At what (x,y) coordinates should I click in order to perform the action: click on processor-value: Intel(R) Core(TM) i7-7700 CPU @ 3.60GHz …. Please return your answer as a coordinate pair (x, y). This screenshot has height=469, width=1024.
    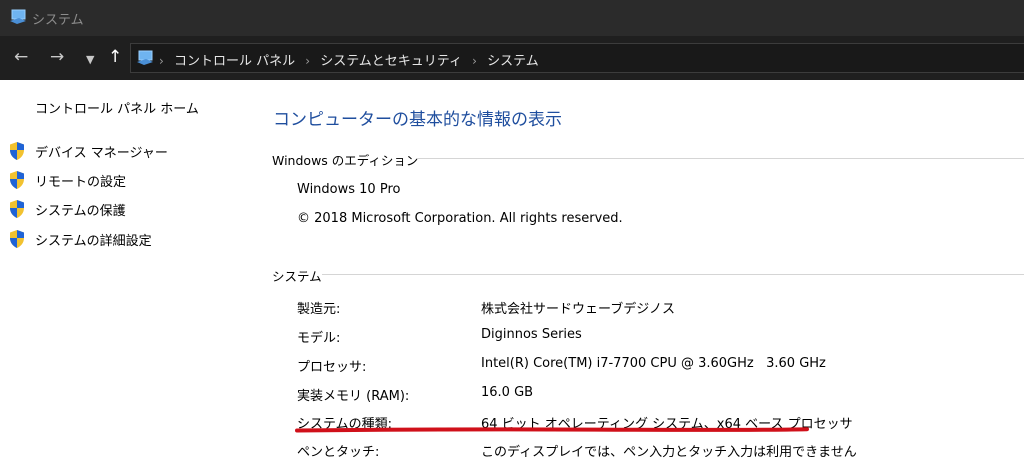
    Looking at the image, I should click on (653, 363).